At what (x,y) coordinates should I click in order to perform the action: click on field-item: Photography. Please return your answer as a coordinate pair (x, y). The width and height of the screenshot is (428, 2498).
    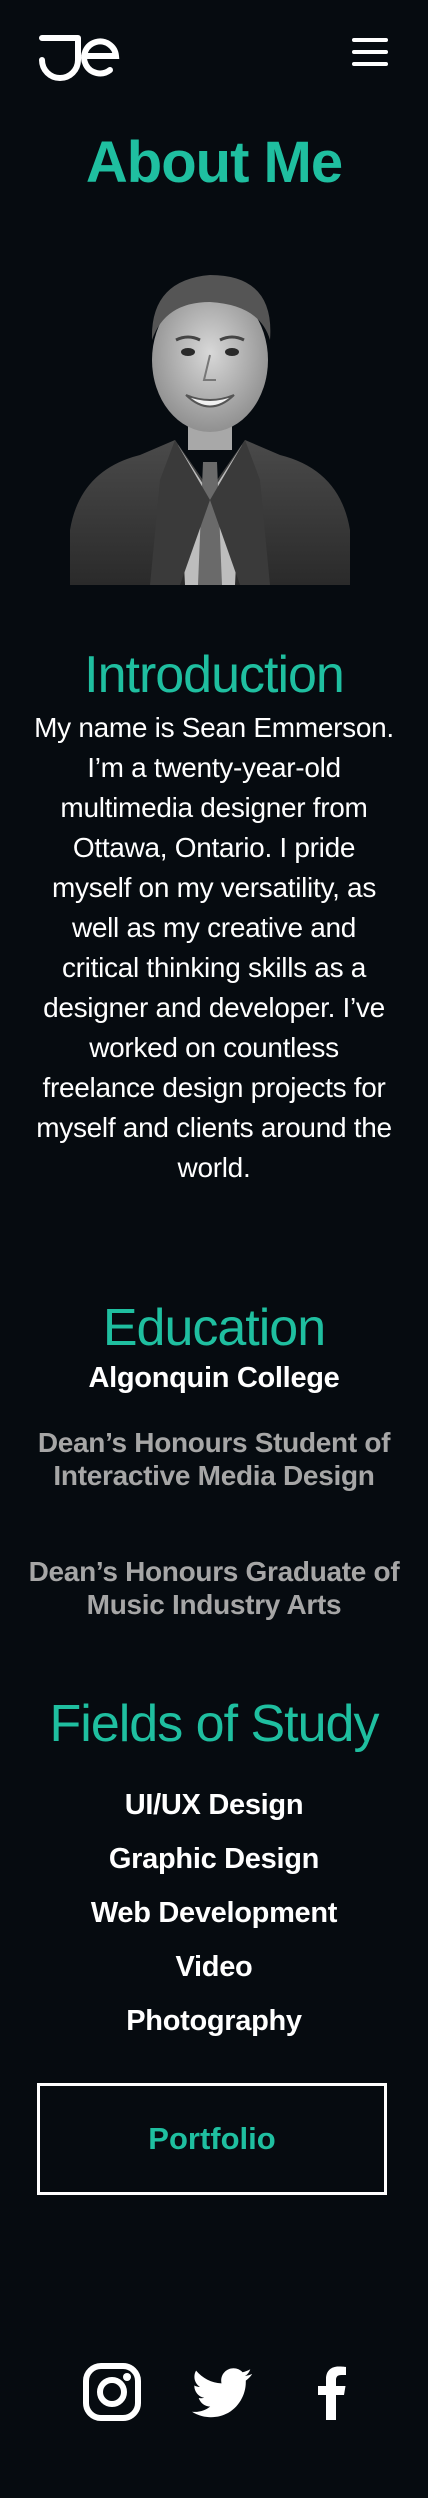
    Looking at the image, I should click on (214, 2021).